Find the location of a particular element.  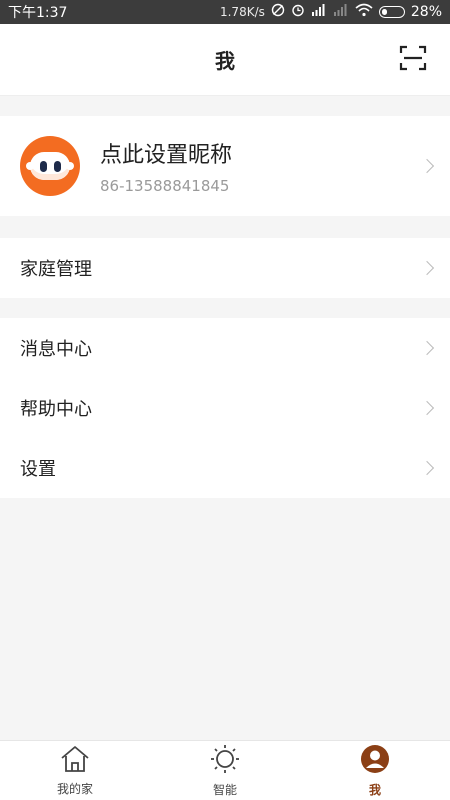

page-header: 我 is located at coordinates (225, 60).